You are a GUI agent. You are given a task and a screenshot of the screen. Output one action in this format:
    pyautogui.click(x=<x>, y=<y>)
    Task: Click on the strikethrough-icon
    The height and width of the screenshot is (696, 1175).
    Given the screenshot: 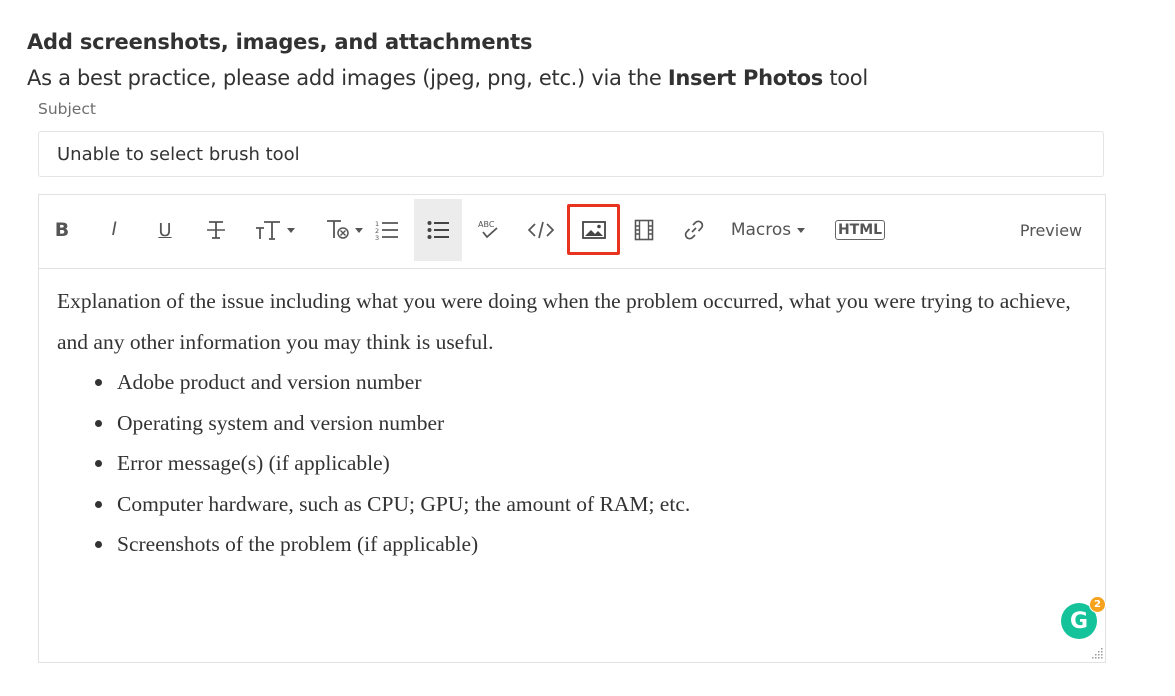 What is the action you would take?
    pyautogui.click(x=216, y=230)
    